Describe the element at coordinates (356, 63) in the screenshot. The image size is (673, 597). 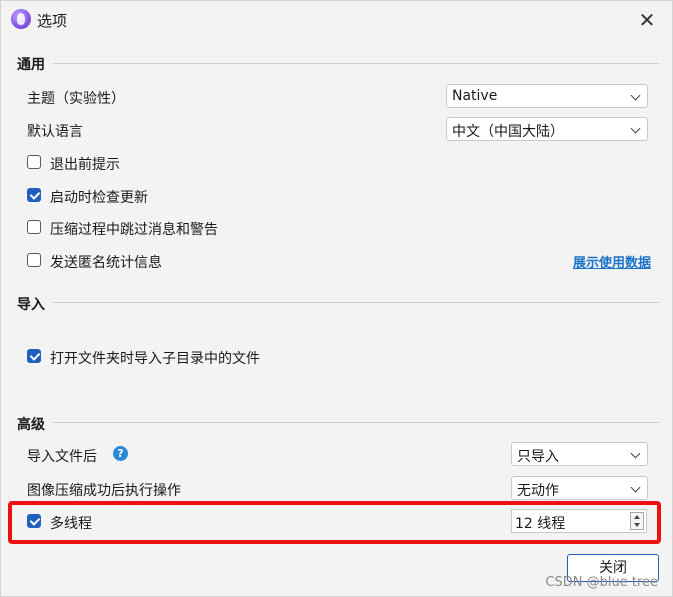
I see `section-divider-general` at that location.